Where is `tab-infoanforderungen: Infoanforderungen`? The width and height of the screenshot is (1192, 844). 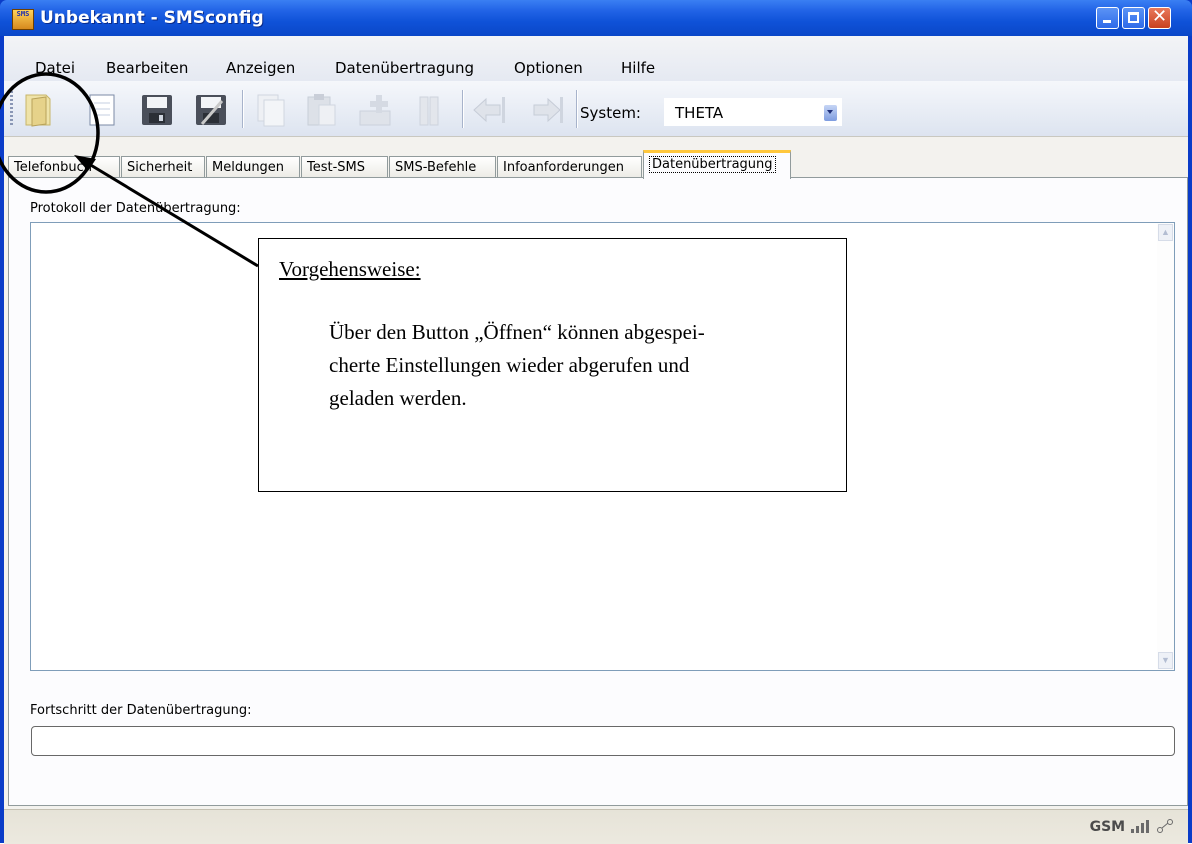 tab-infoanforderungen: Infoanforderungen is located at coordinates (569, 167).